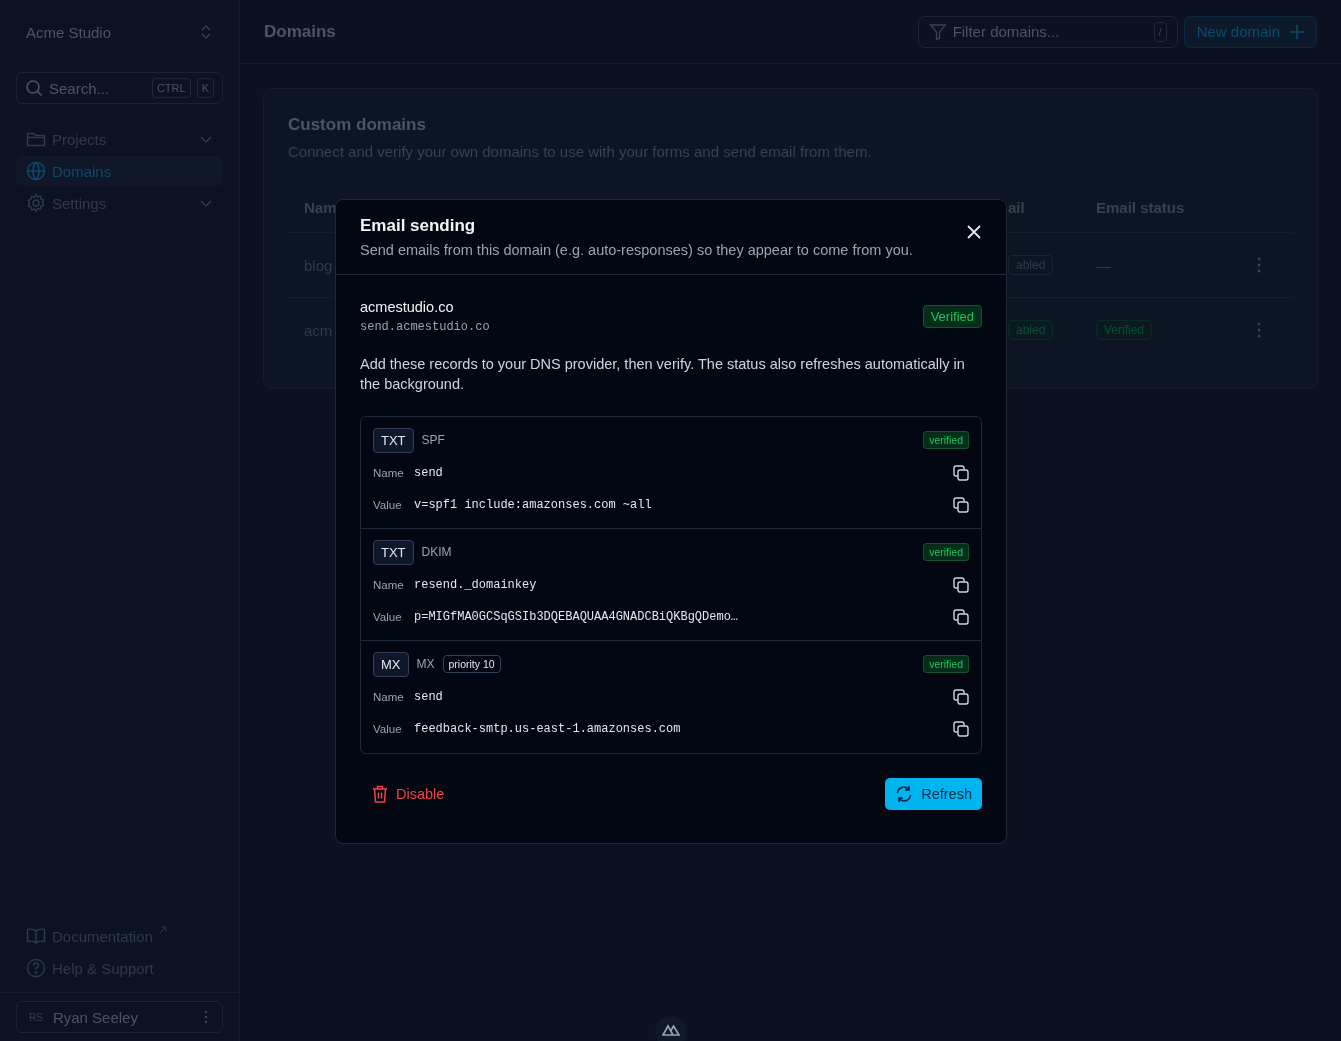  What do you see at coordinates (548, 729) in the screenshot?
I see `record-value: feedback-smtp.us-east-1.amazonses.com` at bounding box center [548, 729].